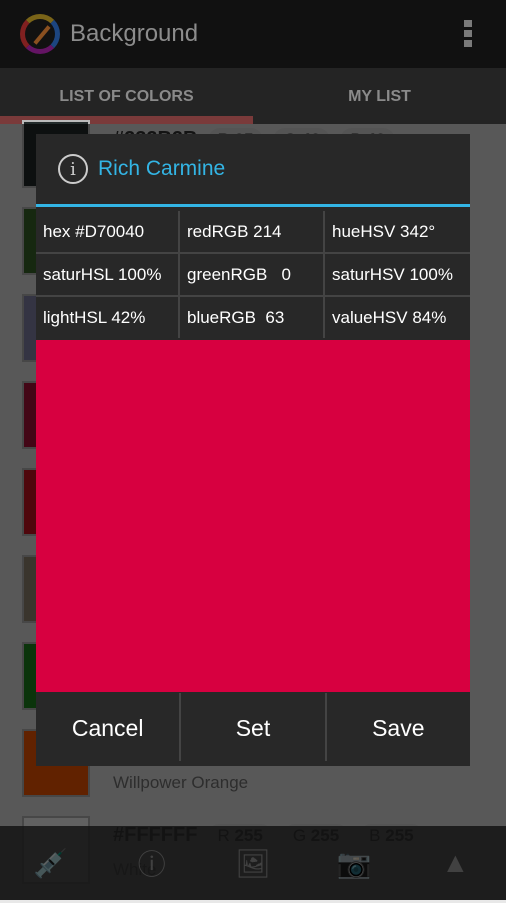 Image resolution: width=506 pixels, height=903 pixels. What do you see at coordinates (398, 727) in the screenshot?
I see `save-button: Save` at bounding box center [398, 727].